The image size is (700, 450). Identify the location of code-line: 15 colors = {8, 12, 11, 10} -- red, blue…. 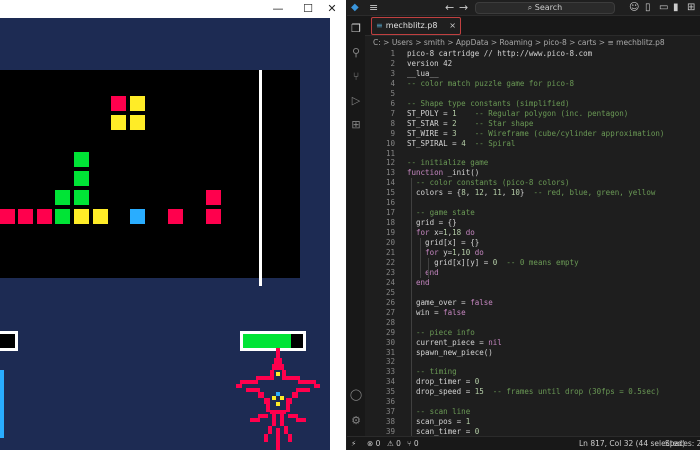
(532, 193).